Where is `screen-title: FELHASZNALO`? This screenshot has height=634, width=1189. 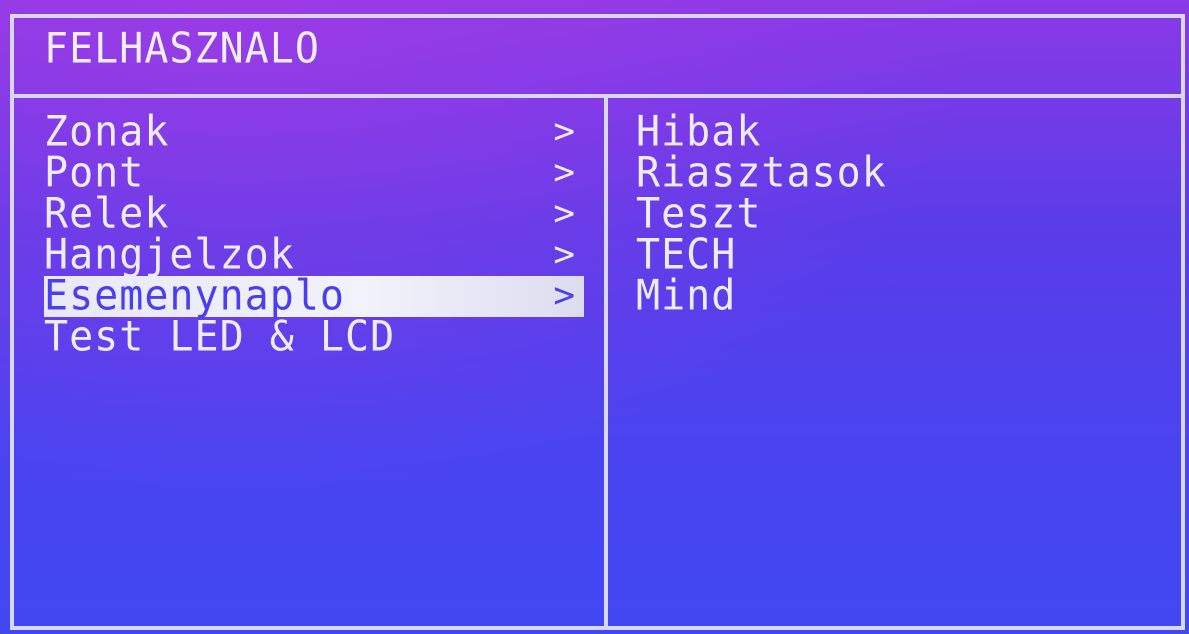 screen-title: FELHASZNALO is located at coordinates (182, 49).